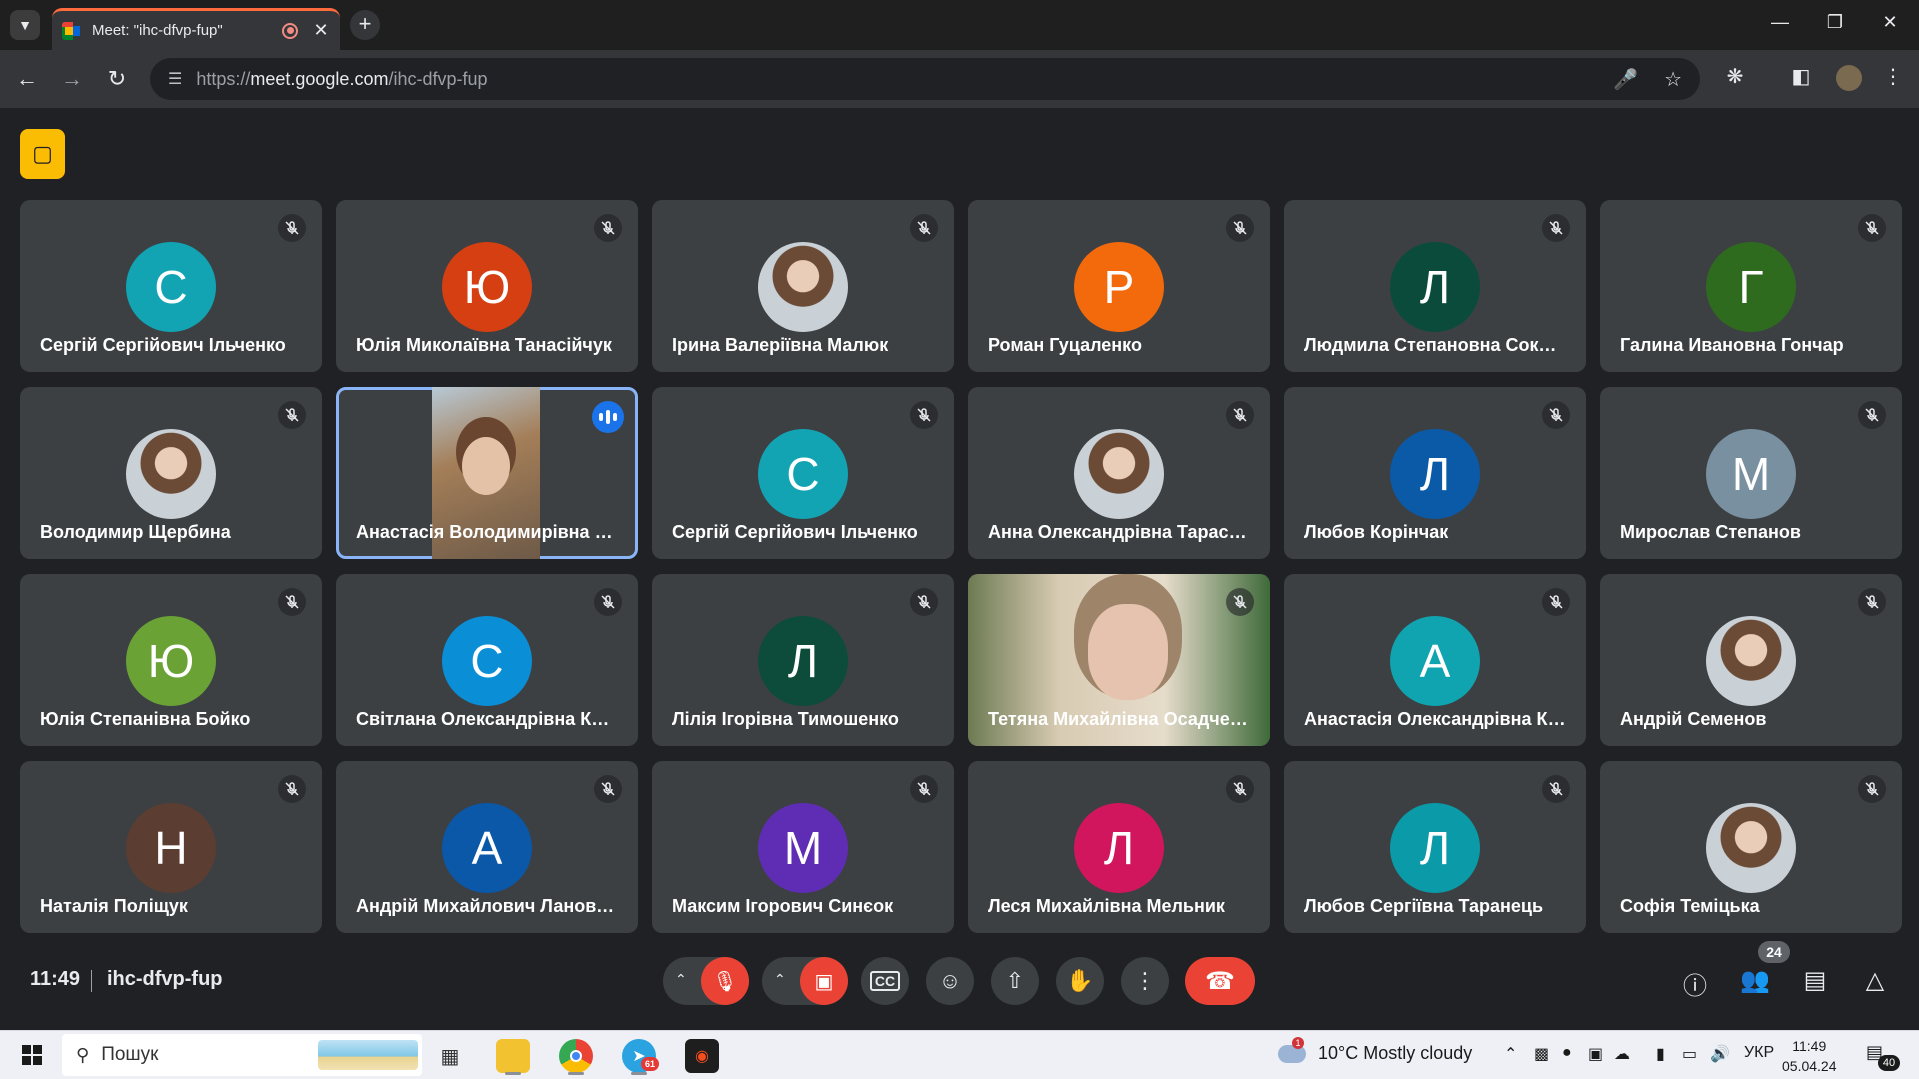 The height and width of the screenshot is (1079, 1919). Describe the element at coordinates (25, 25) in the screenshot. I see `tab-search-button: ▼` at that location.